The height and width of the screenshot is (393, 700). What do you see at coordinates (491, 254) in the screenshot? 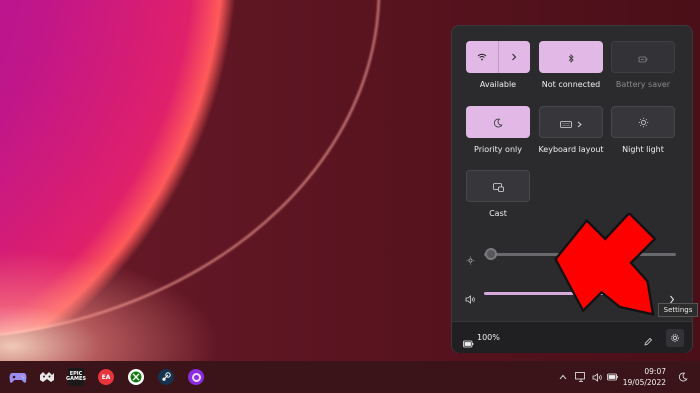
I see `brightness-thumb` at bounding box center [491, 254].